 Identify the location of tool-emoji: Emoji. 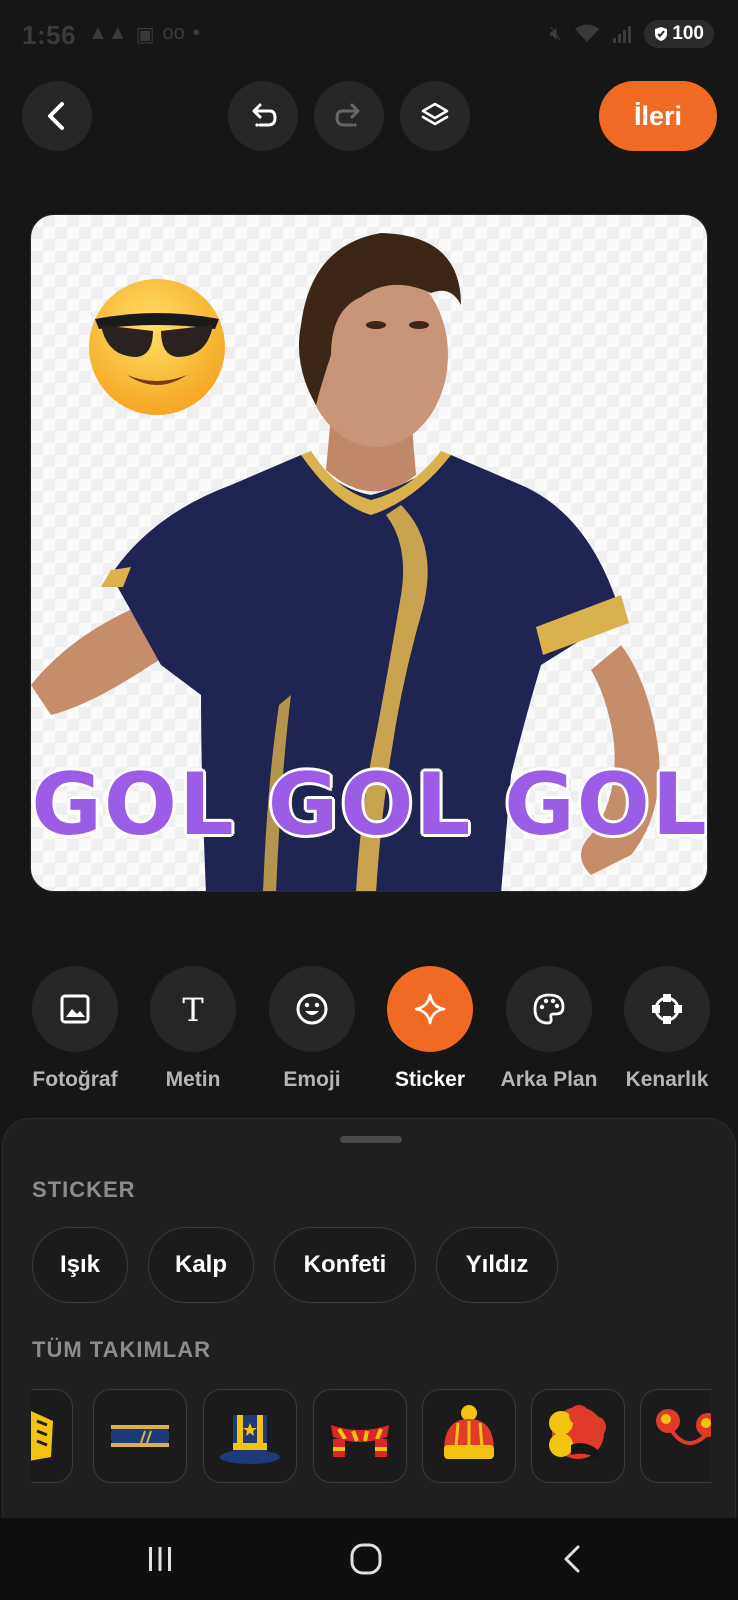
(312, 1029).